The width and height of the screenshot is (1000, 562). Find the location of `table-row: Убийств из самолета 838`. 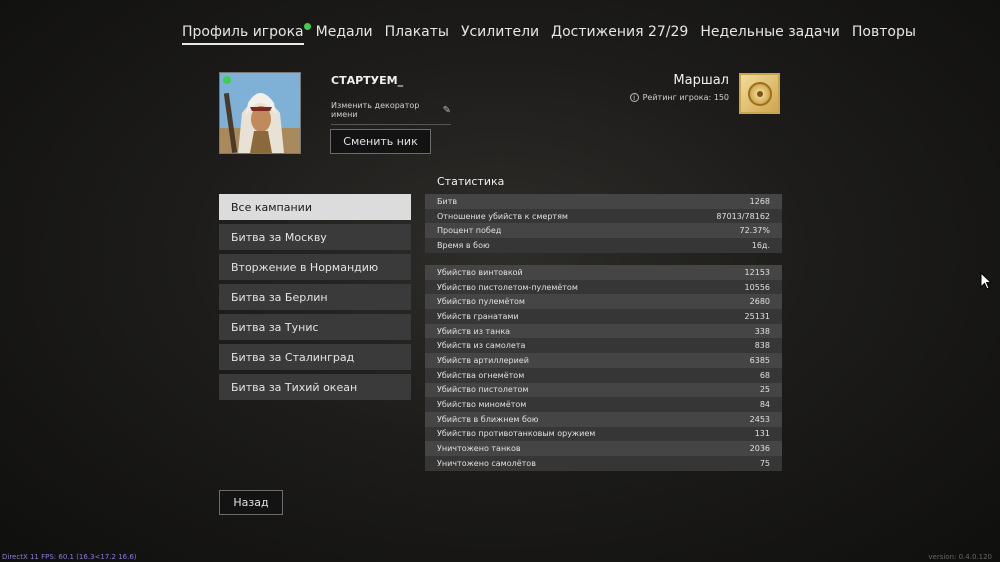

table-row: Убийств из самолета 838 is located at coordinates (603, 346).